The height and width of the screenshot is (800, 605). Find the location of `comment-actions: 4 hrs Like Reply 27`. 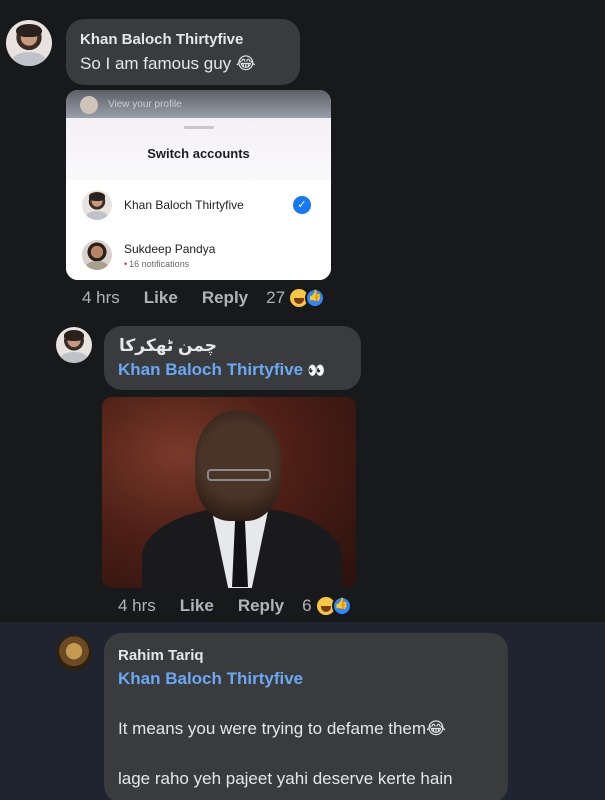

comment-actions: 4 hrs Like Reply 27 is located at coordinates (204, 298).